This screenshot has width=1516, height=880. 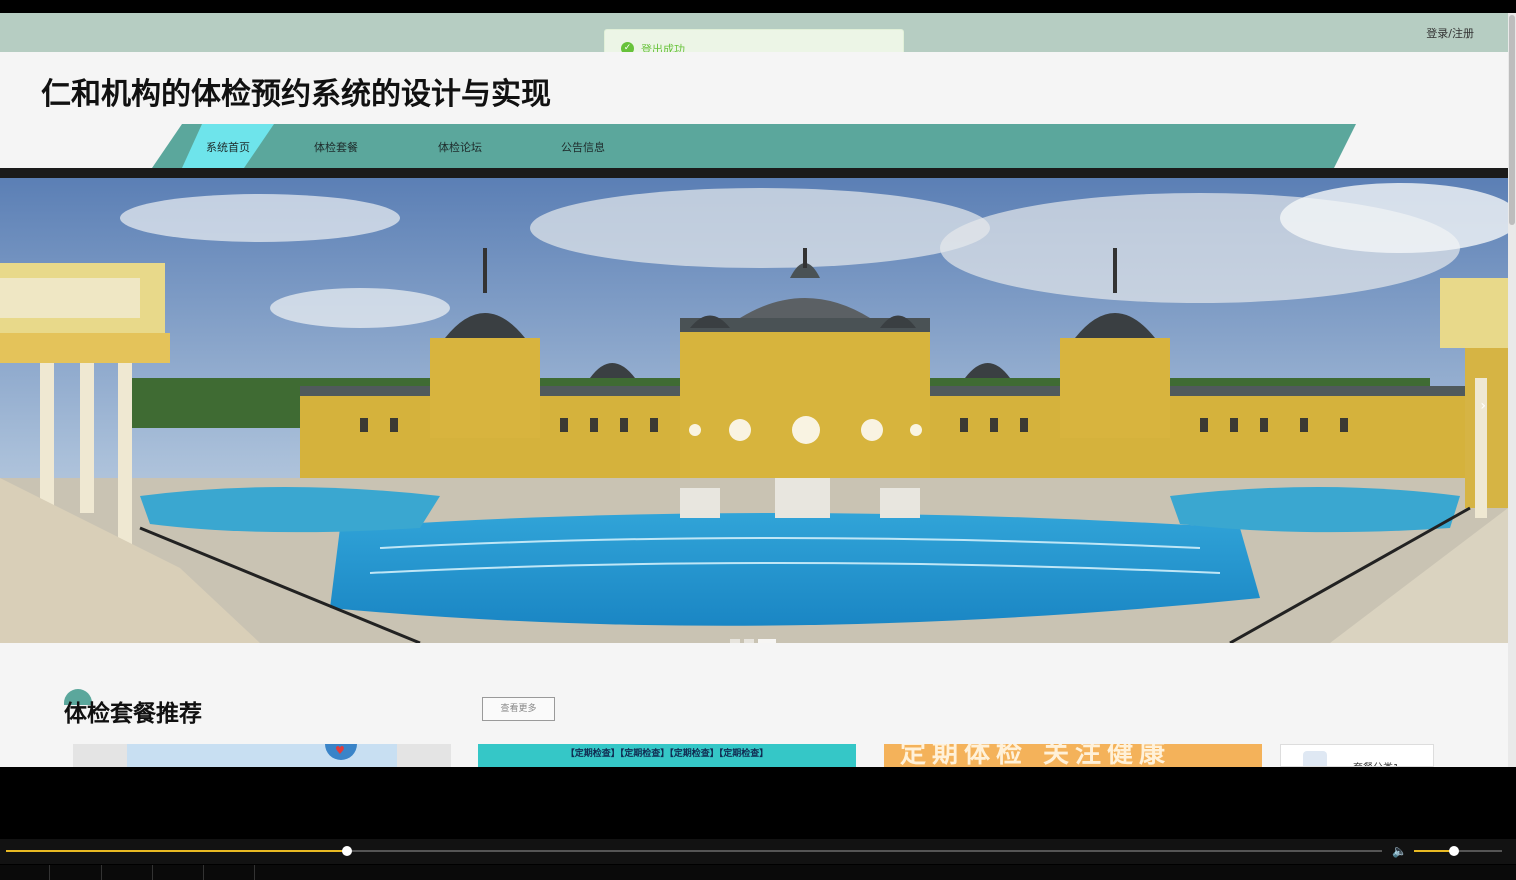 I want to click on nav-item-home: 系统首页, so click(x=228, y=147).